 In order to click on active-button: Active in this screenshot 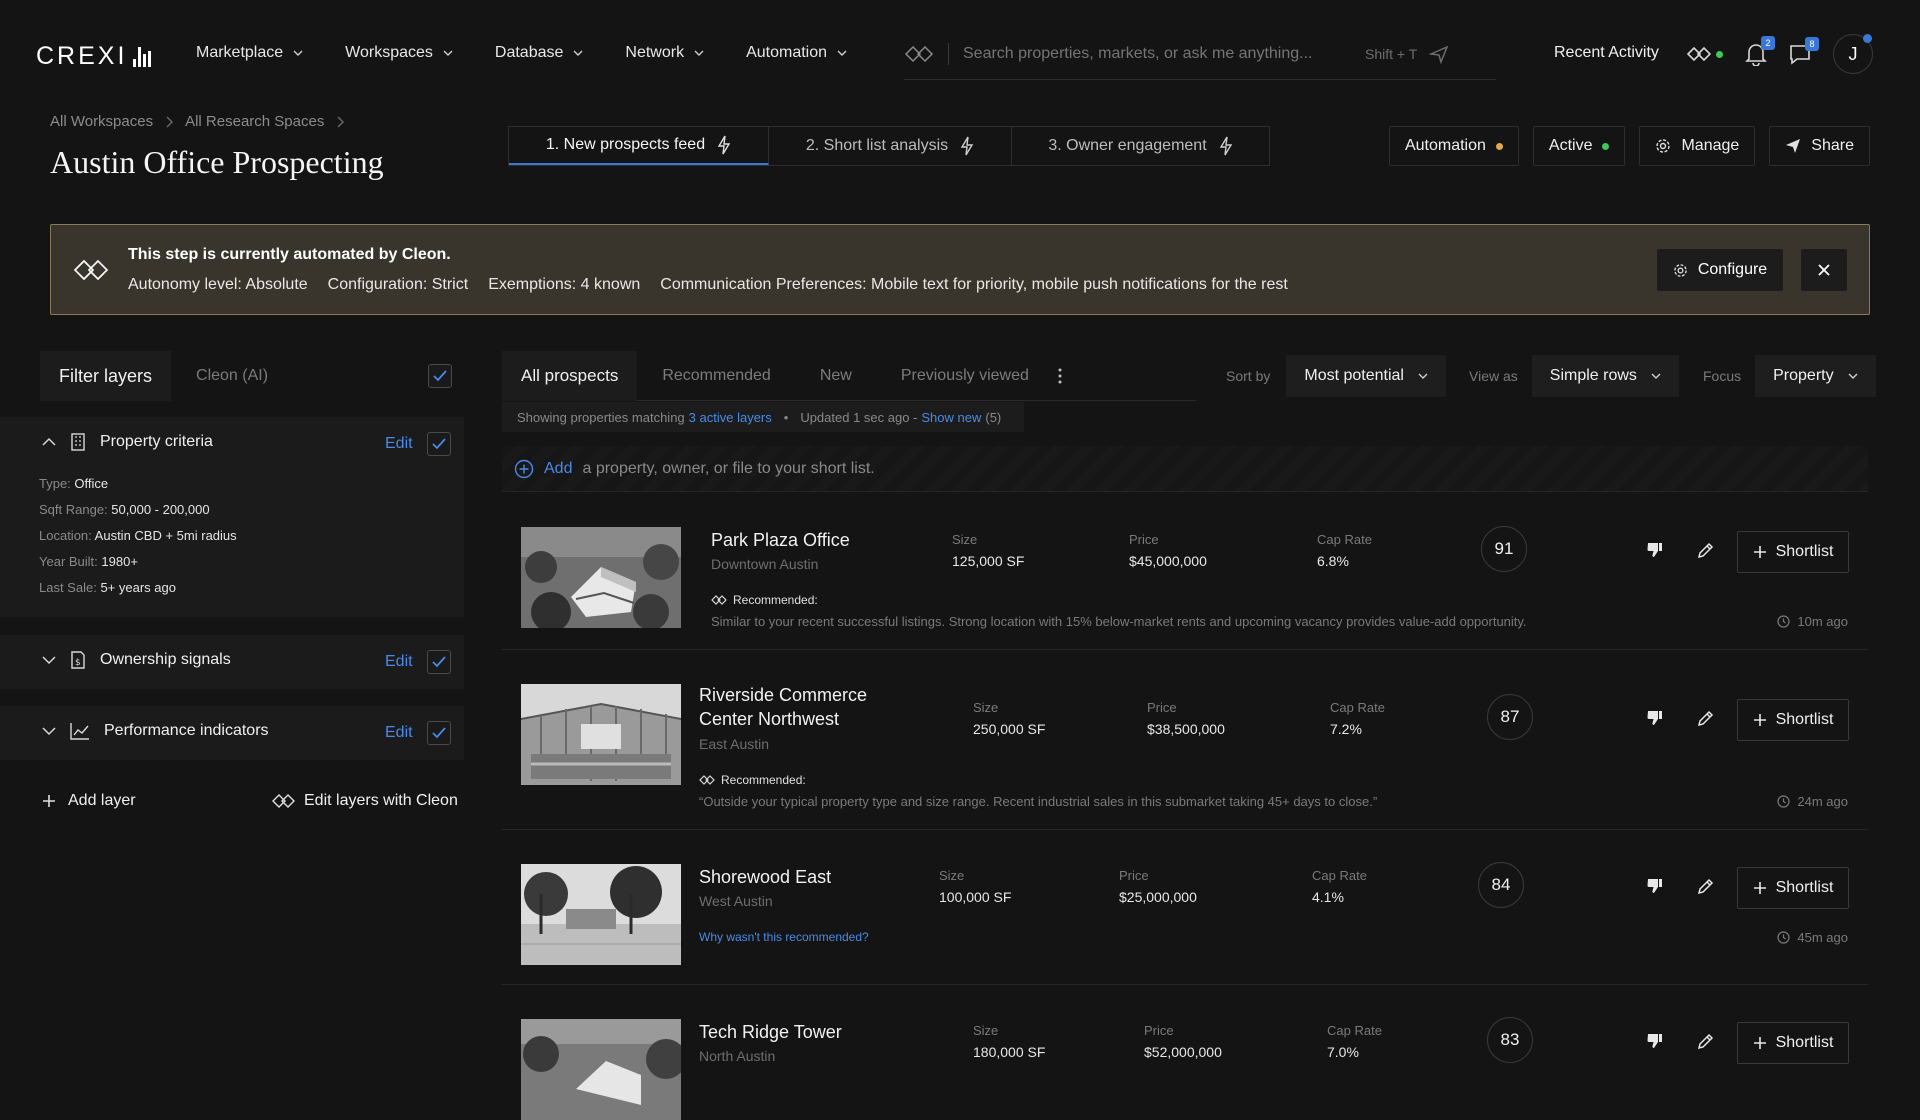, I will do `click(1579, 146)`.